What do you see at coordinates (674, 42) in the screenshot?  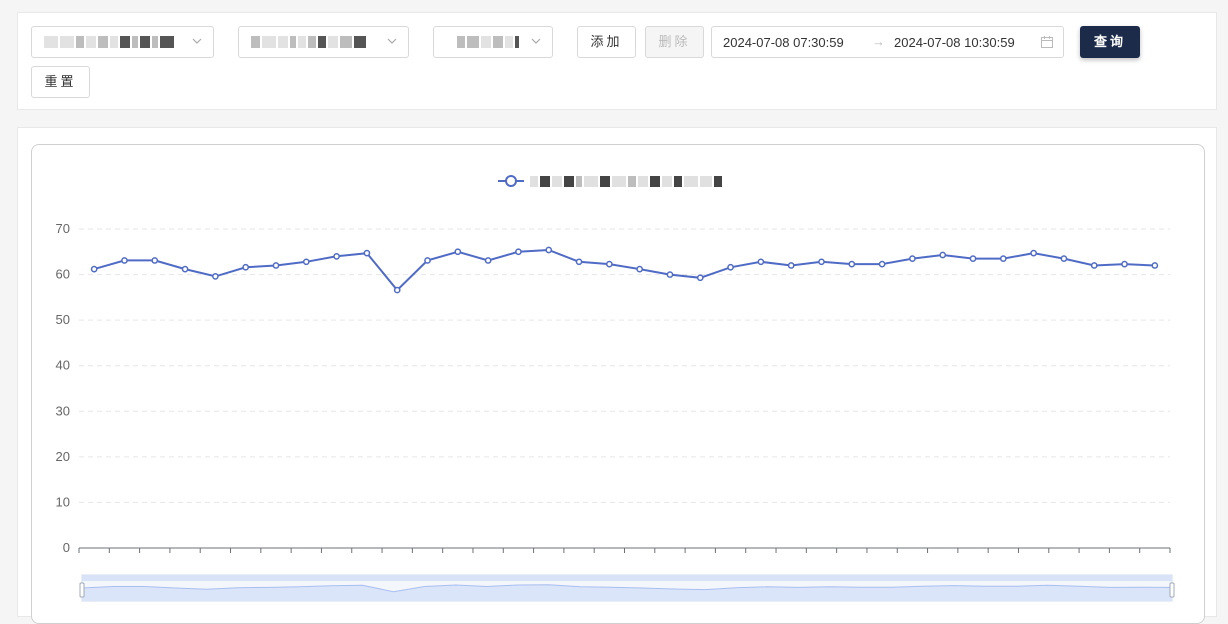 I see `delete-button: 删除` at bounding box center [674, 42].